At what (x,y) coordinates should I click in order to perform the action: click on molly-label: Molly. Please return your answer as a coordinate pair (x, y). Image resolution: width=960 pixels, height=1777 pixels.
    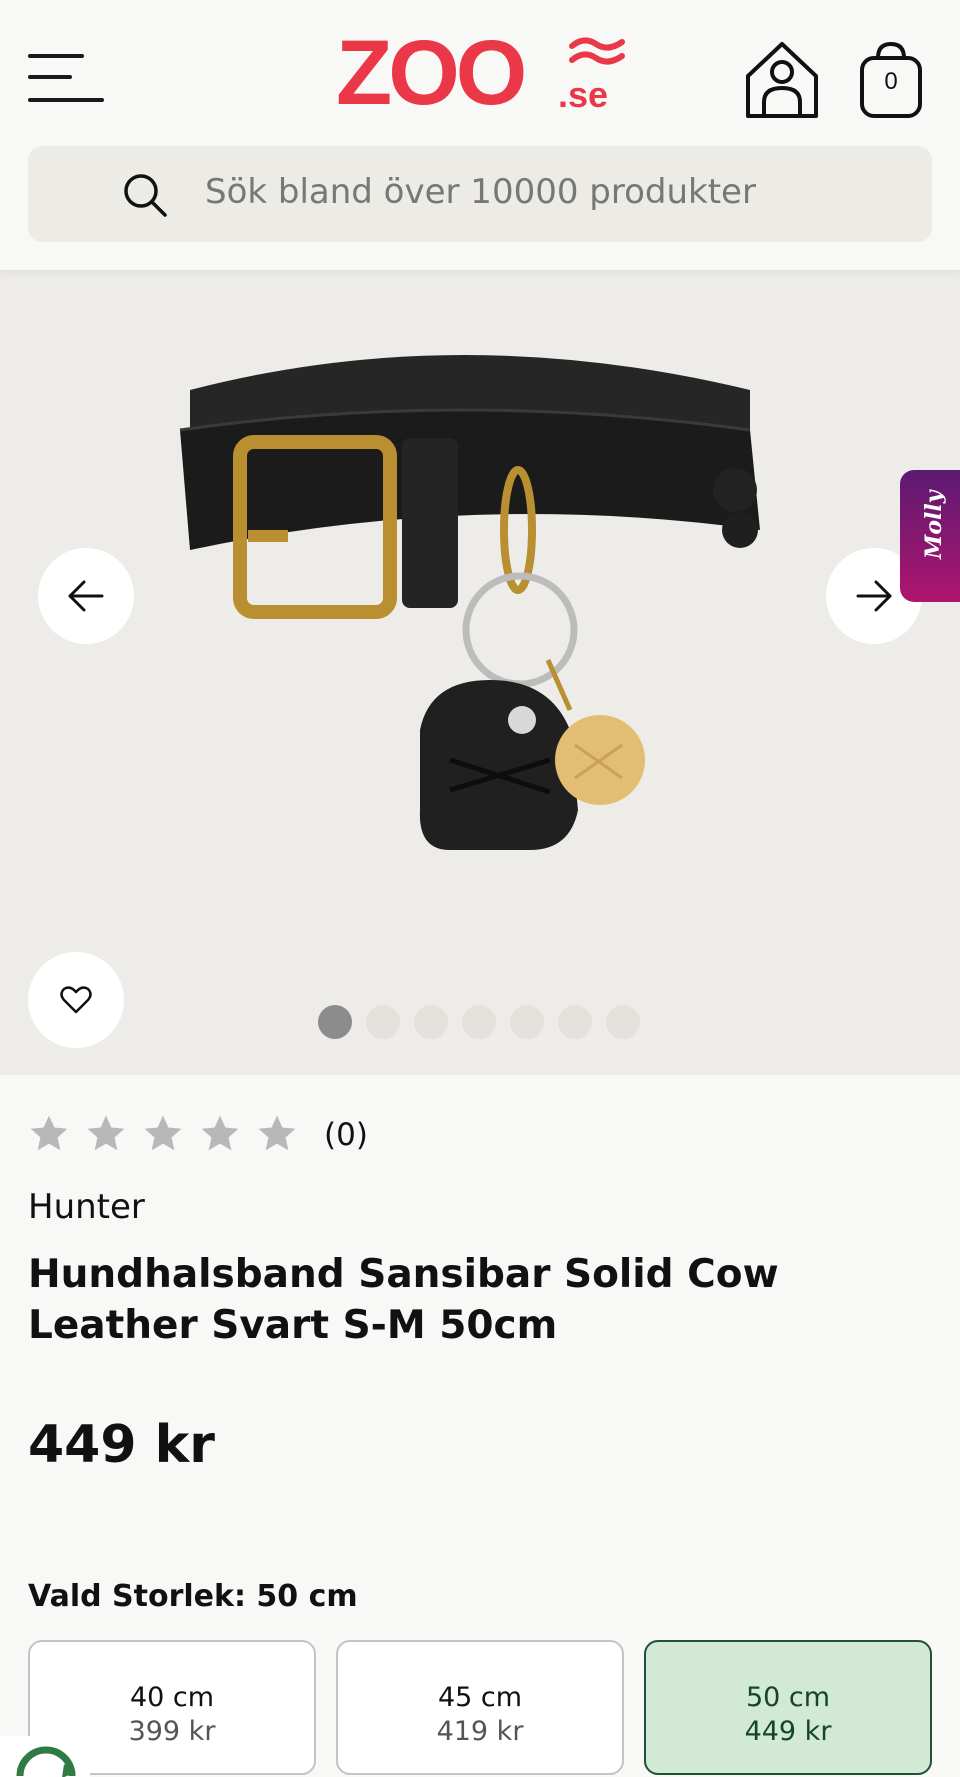
    Looking at the image, I should click on (934, 524).